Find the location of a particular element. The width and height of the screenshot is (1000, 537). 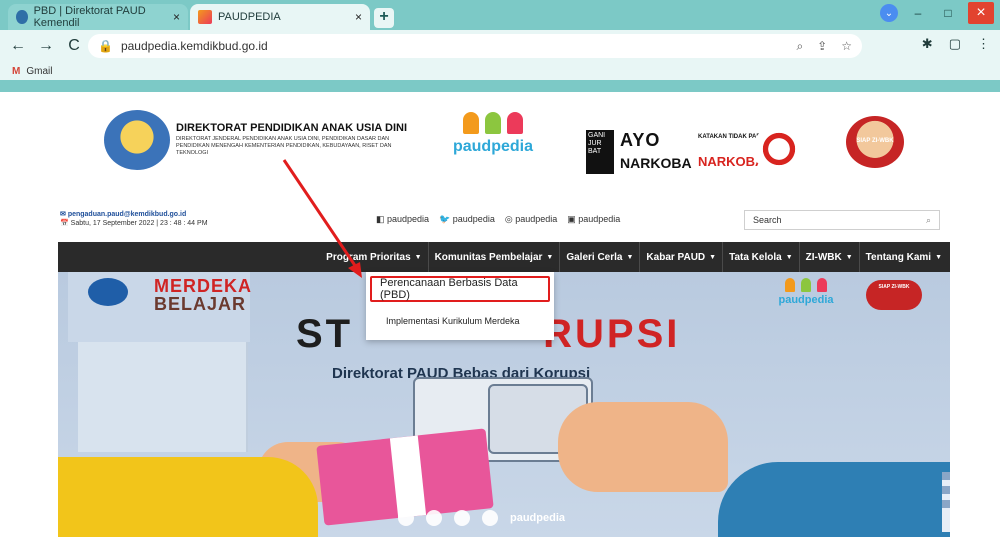

figure-green-icon is located at coordinates (493, 123).